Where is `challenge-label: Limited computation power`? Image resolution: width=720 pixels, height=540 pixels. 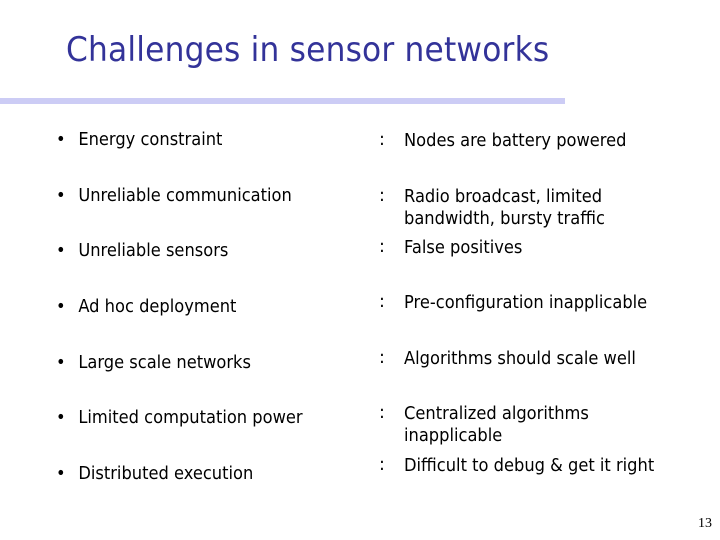 challenge-label: Limited computation power is located at coordinates (190, 418).